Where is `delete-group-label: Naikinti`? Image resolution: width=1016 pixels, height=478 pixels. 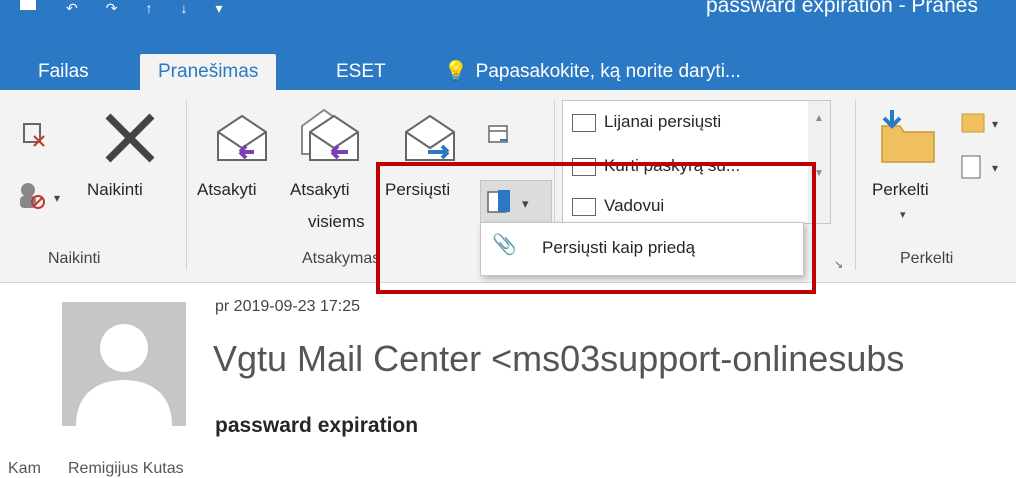
delete-group-label: Naikinti is located at coordinates (74, 258).